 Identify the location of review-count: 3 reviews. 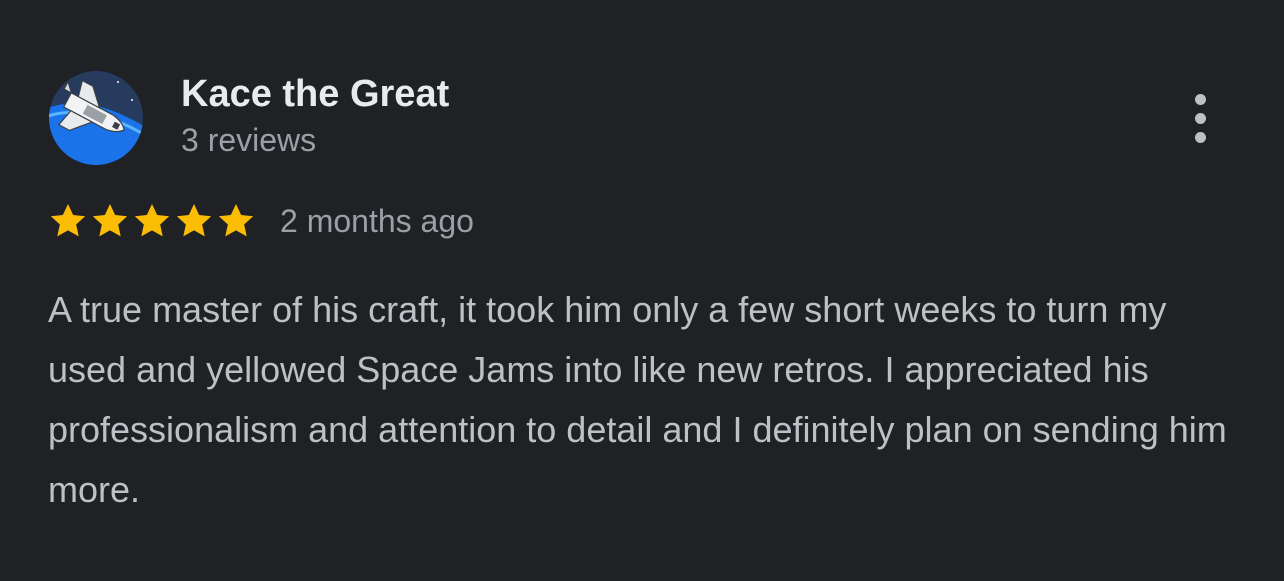
(248, 140).